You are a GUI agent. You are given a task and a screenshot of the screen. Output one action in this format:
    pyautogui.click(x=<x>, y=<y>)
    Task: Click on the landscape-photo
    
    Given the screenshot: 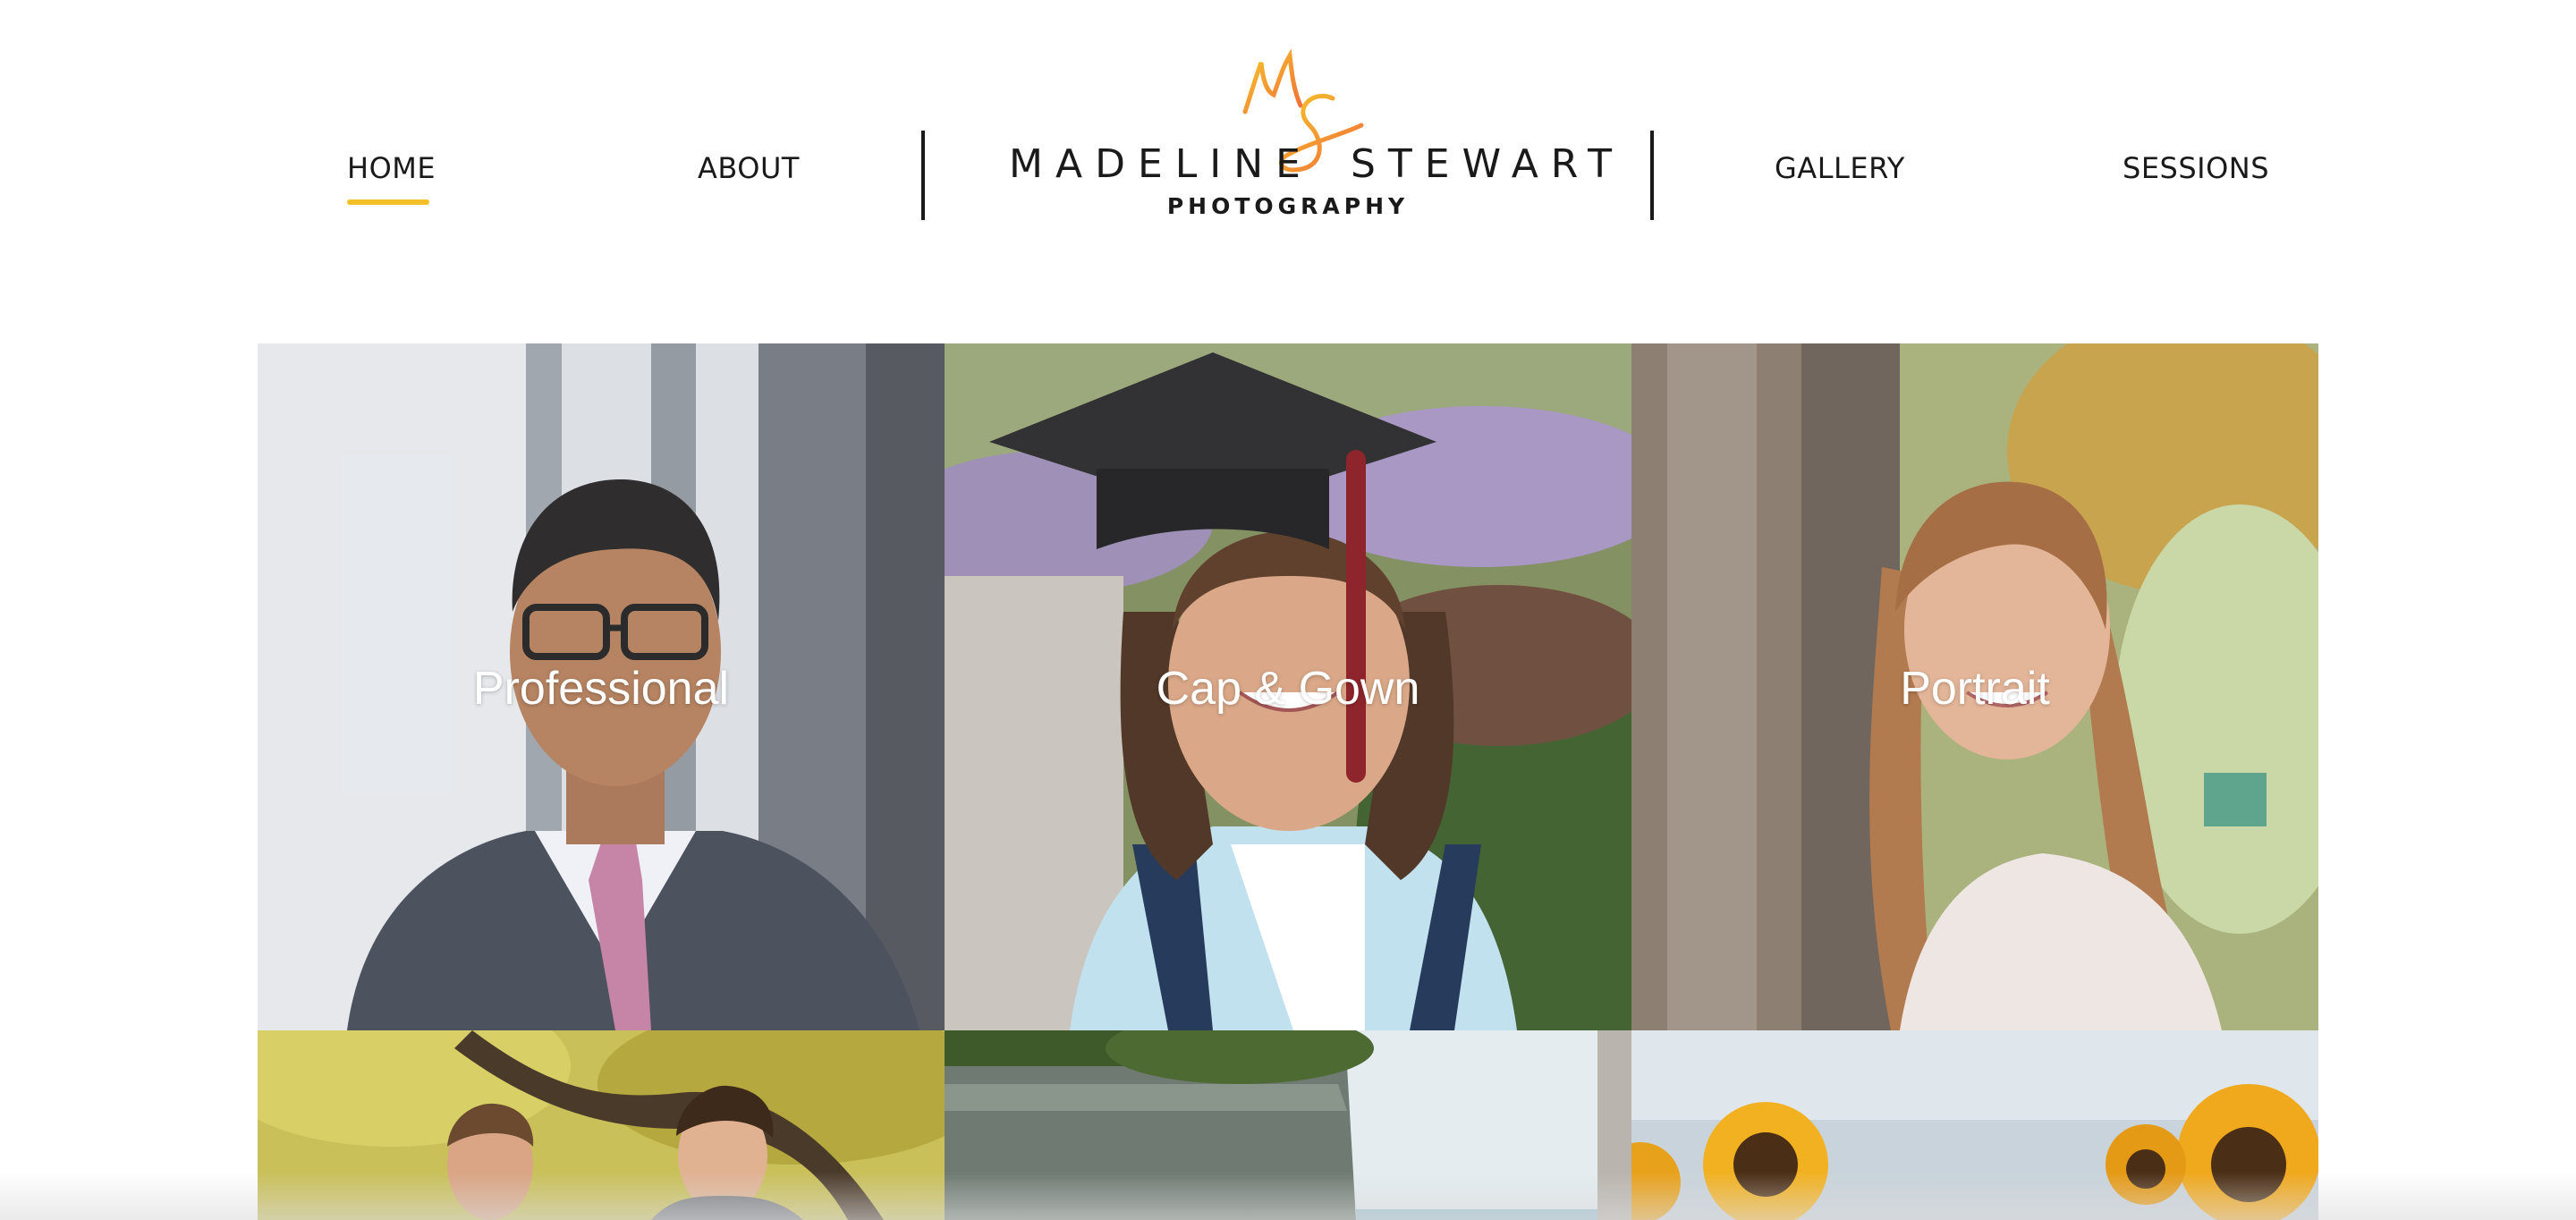 What is the action you would take?
    pyautogui.click(x=1288, y=1125)
    